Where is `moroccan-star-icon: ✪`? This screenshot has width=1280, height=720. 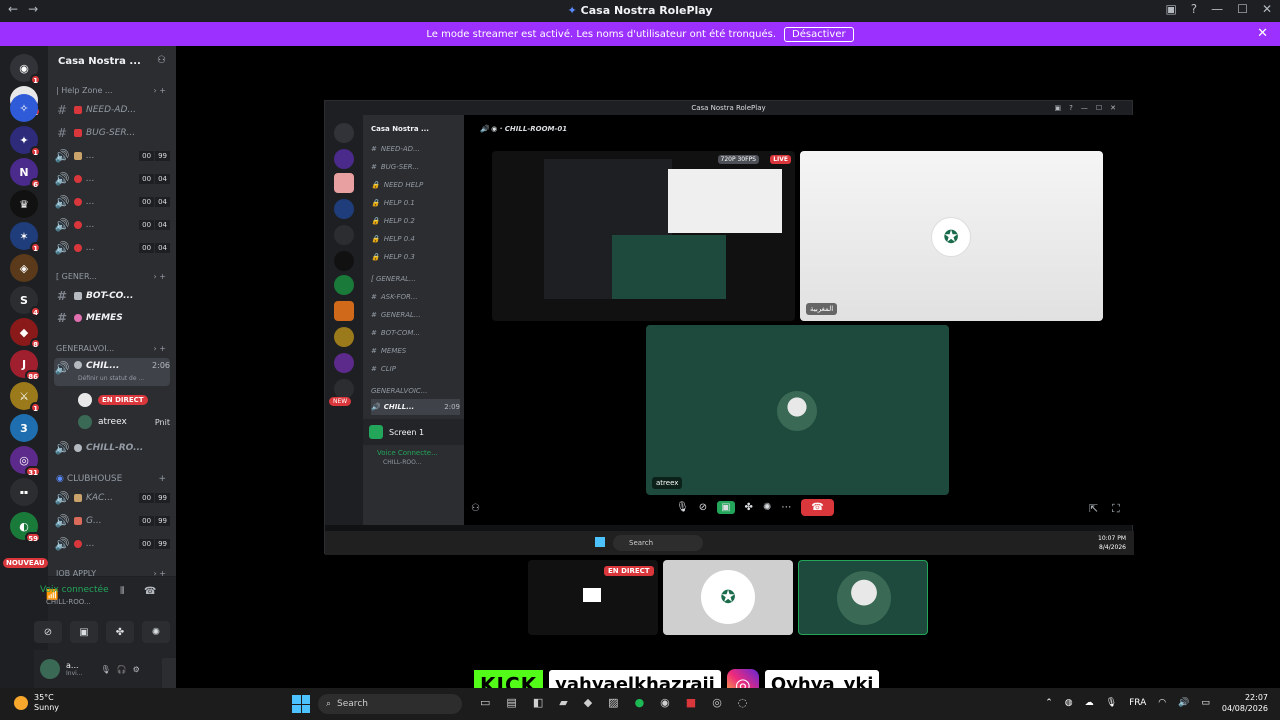 moroccan-star-icon: ✪ is located at coordinates (951, 237).